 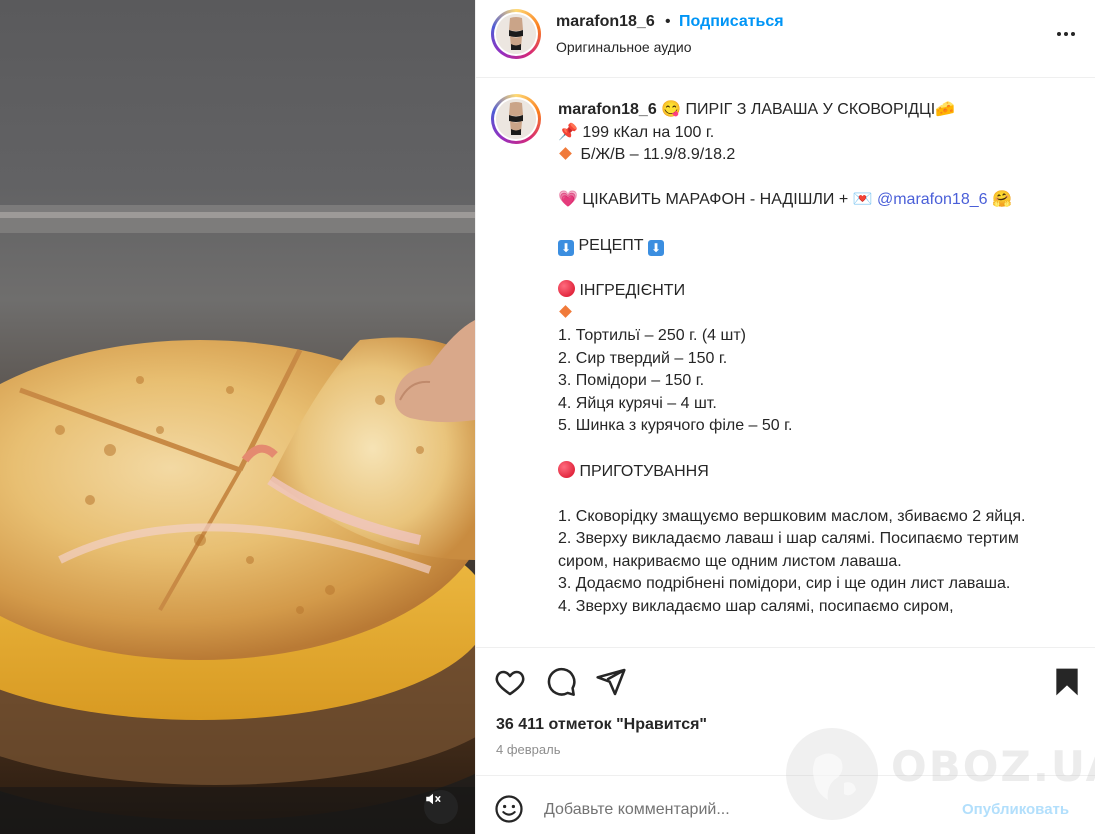 I want to click on pin-emoji-icon: 📌, so click(x=568, y=132).